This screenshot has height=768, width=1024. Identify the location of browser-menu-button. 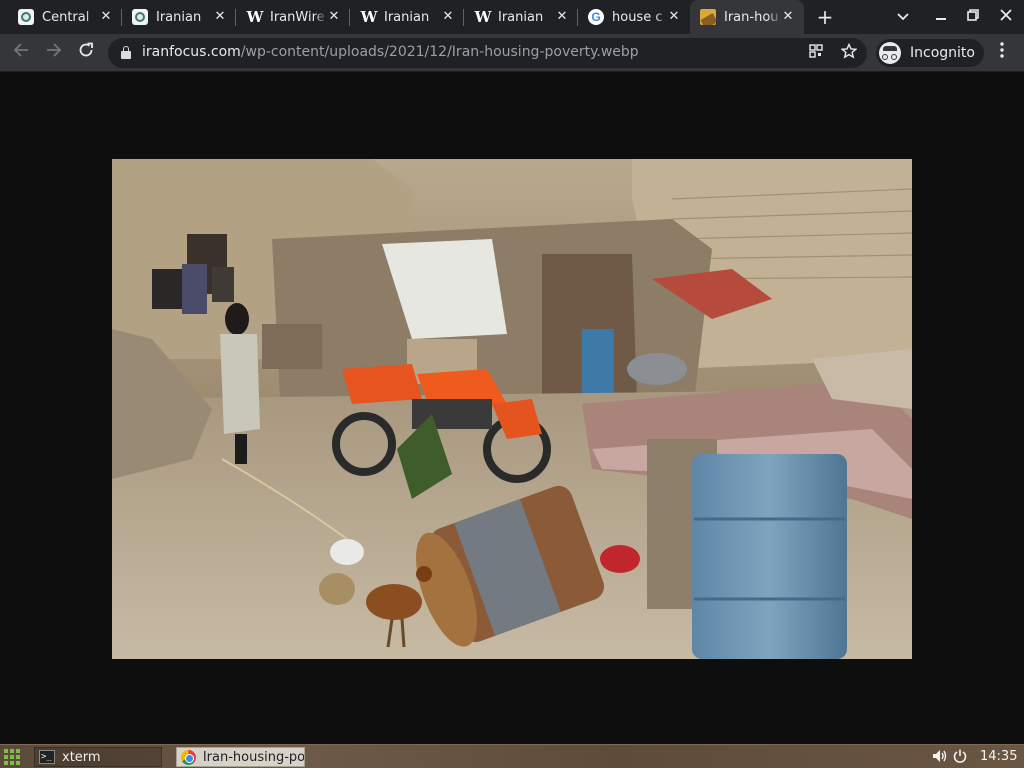
(1002, 53).